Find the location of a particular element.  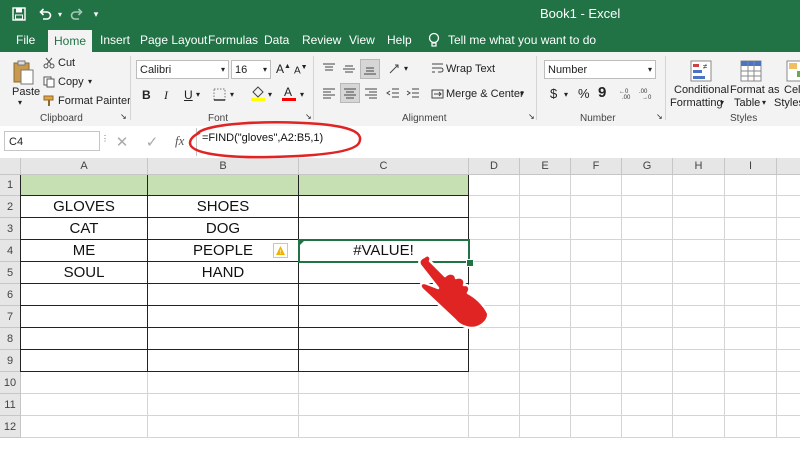

row-header: 7 is located at coordinates (10, 317).